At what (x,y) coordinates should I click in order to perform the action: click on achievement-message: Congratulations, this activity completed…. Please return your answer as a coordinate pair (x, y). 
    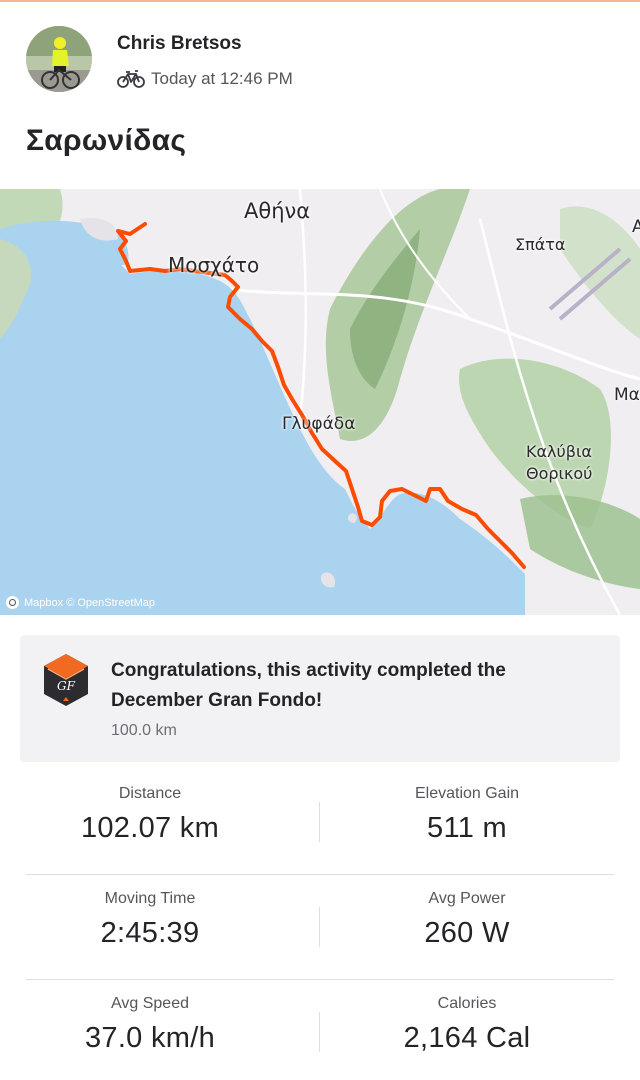
    Looking at the image, I should click on (308, 685).